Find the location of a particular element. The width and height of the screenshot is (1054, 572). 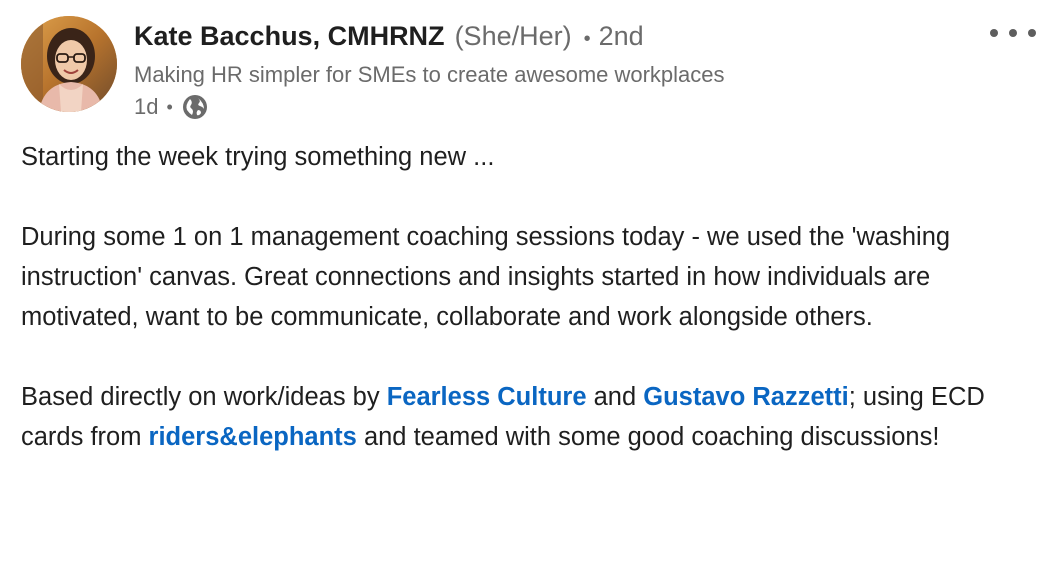

avatar-photo is located at coordinates (69, 64).